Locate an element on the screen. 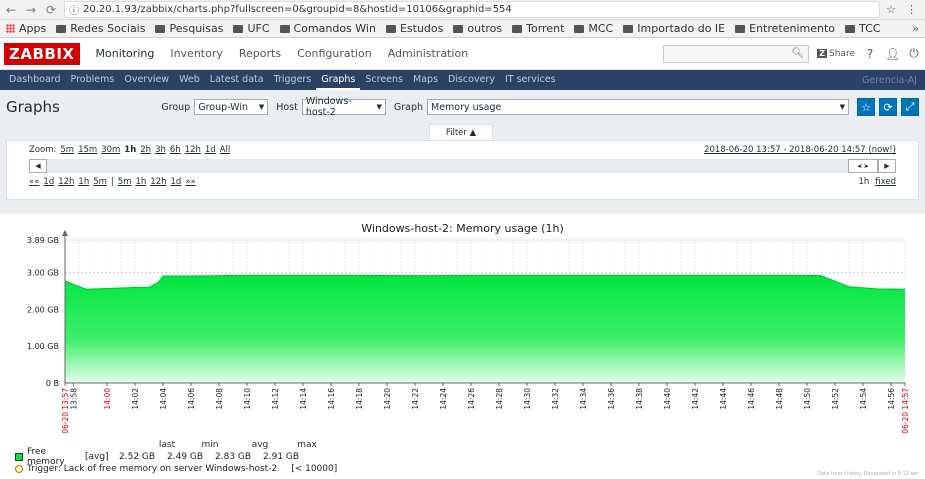 Image resolution: width=925 pixels, height=479 pixels. zoom-3h: 3h is located at coordinates (160, 150).